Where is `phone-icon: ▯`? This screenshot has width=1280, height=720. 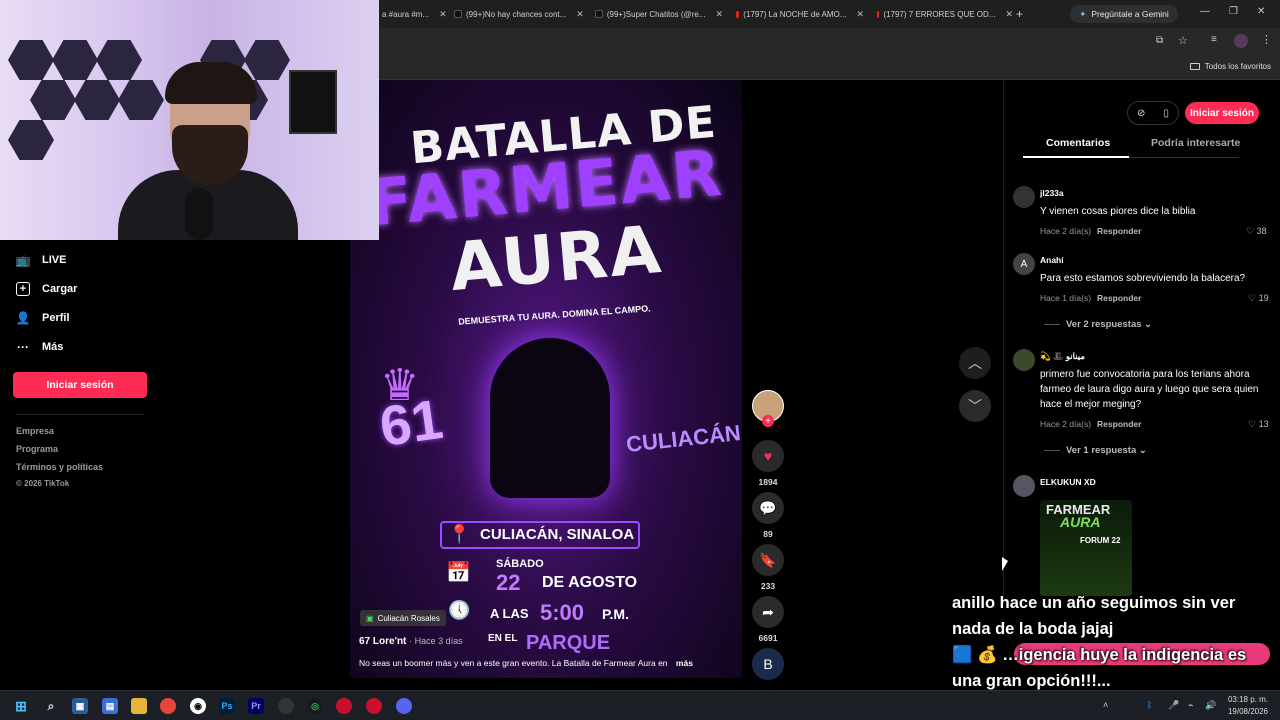 phone-icon: ▯ is located at coordinates (1166, 113).